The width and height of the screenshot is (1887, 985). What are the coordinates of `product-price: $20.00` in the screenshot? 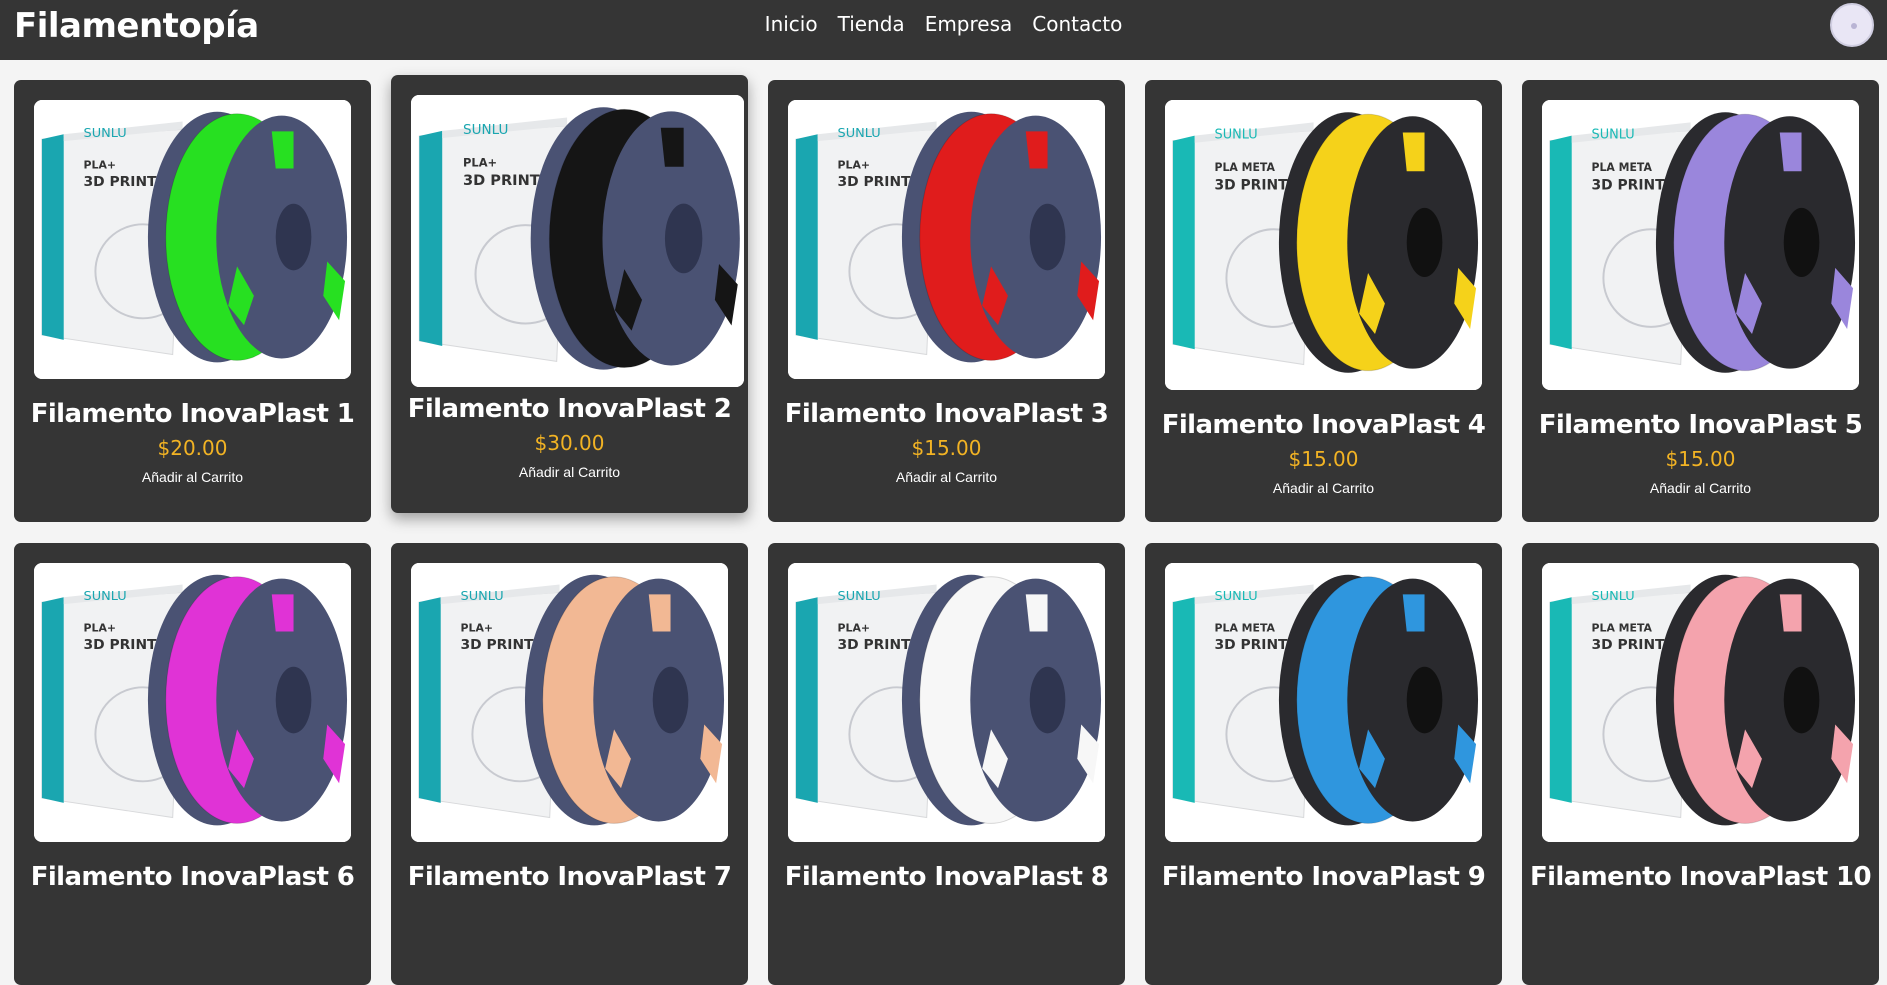 It's located at (192, 448).